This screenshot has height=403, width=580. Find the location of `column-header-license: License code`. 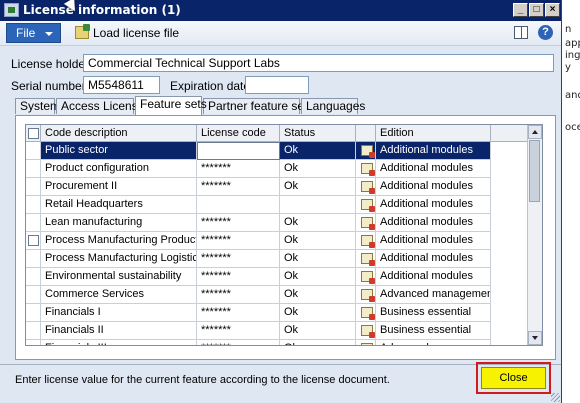

column-header-license: License code is located at coordinates (238, 133).